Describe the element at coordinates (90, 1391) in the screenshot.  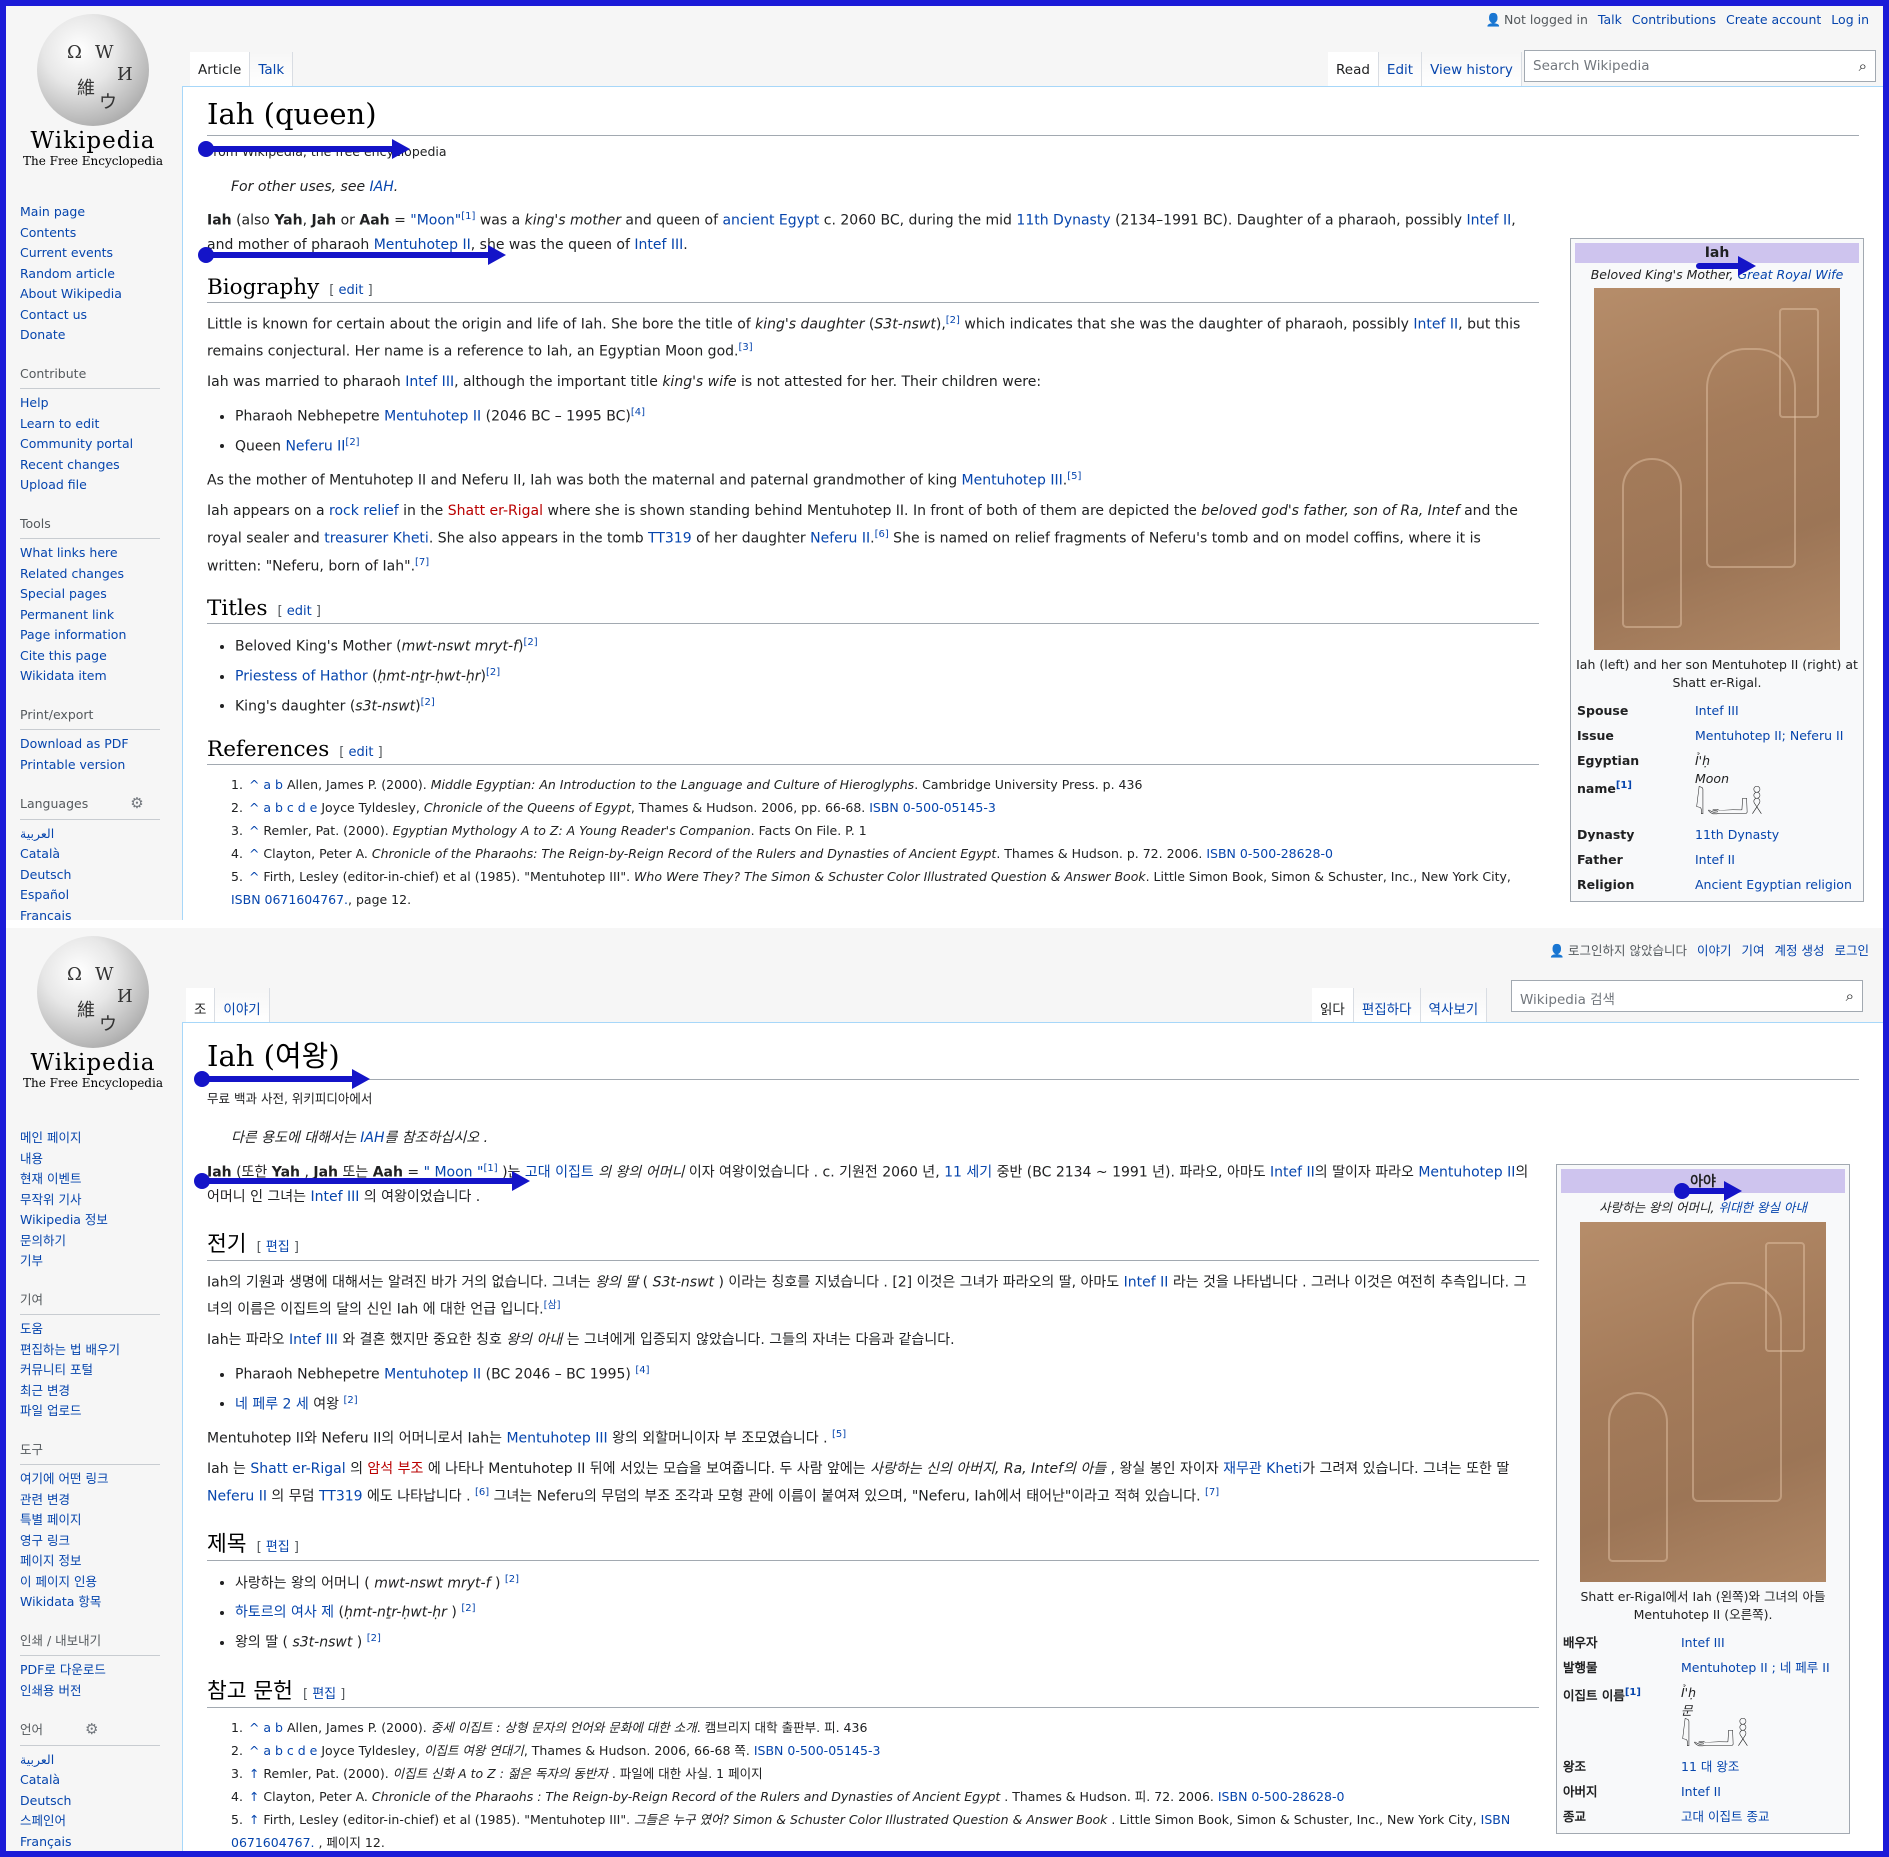
I see `nav-link-contribute: 최근 변경` at that location.